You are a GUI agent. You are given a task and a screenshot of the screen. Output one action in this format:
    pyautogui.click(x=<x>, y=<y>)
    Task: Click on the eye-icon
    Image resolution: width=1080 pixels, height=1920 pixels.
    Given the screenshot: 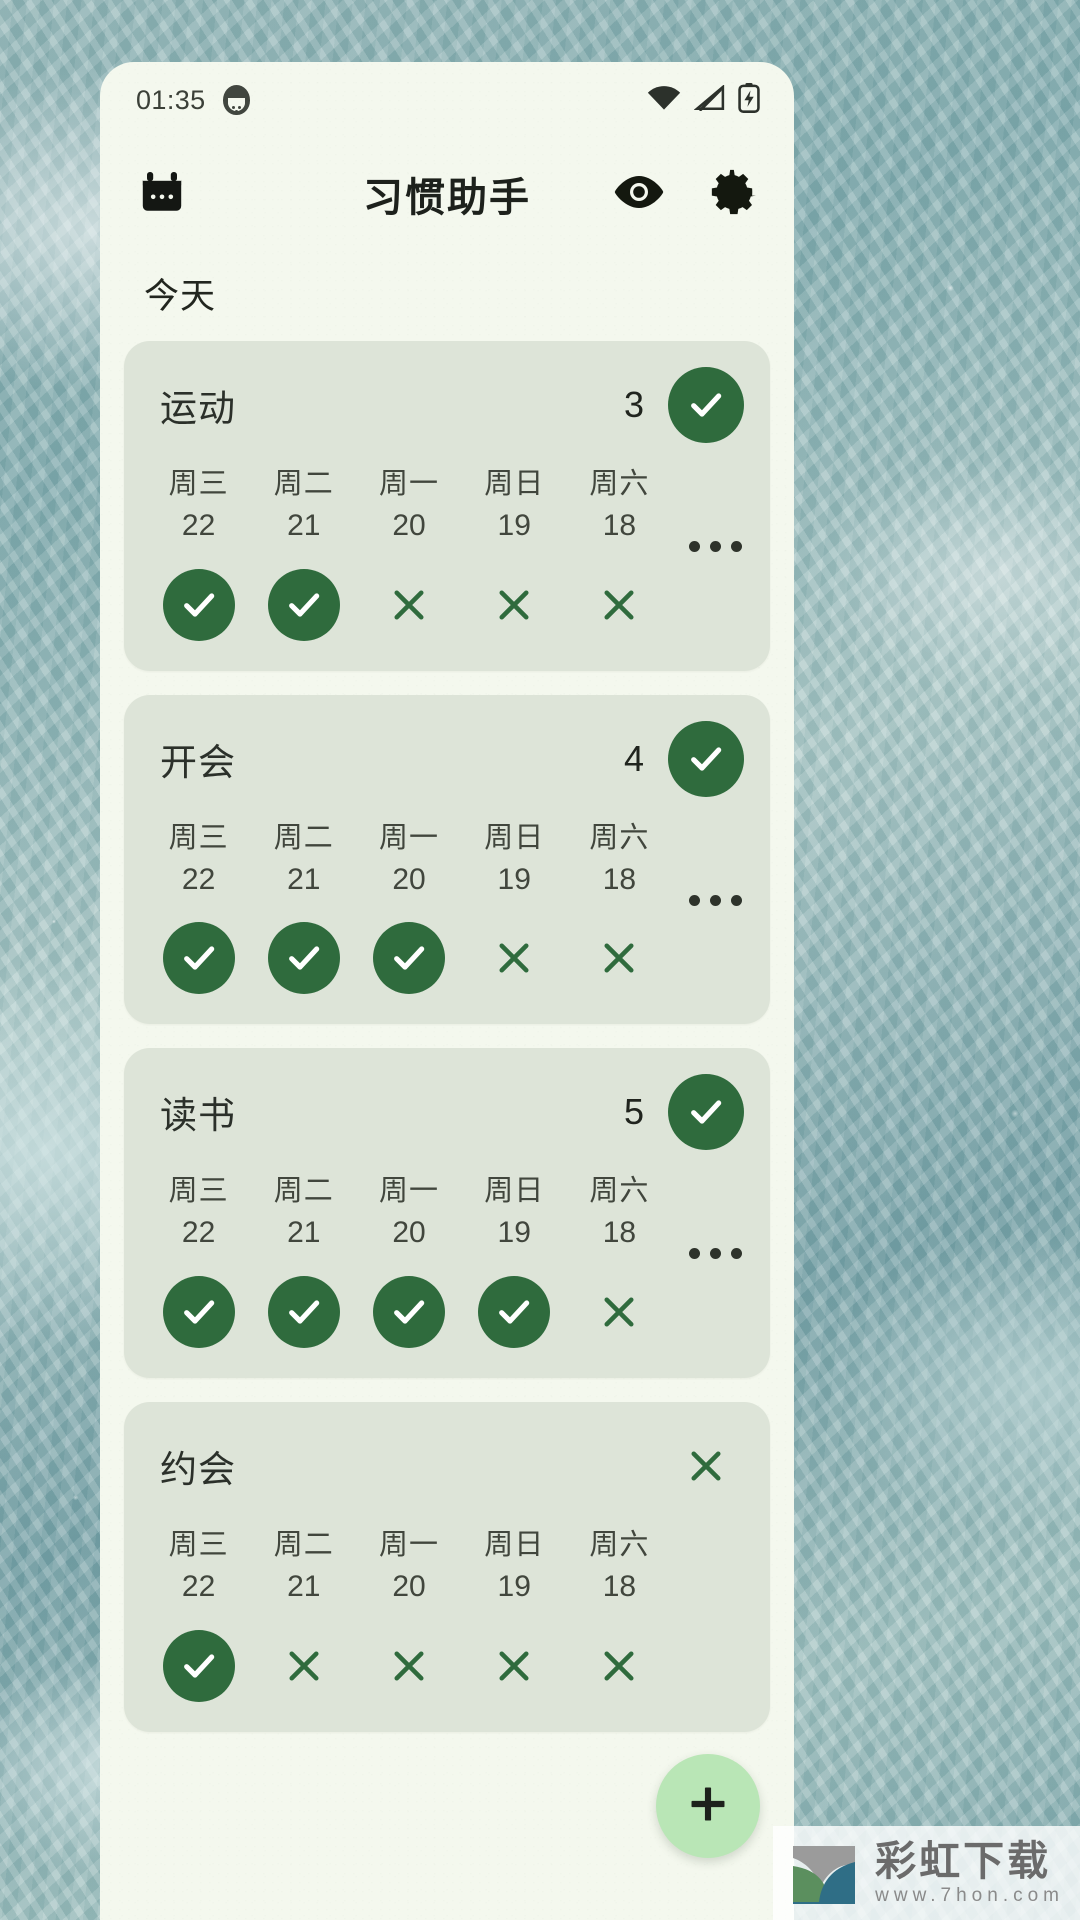 What is the action you would take?
    pyautogui.click(x=639, y=194)
    